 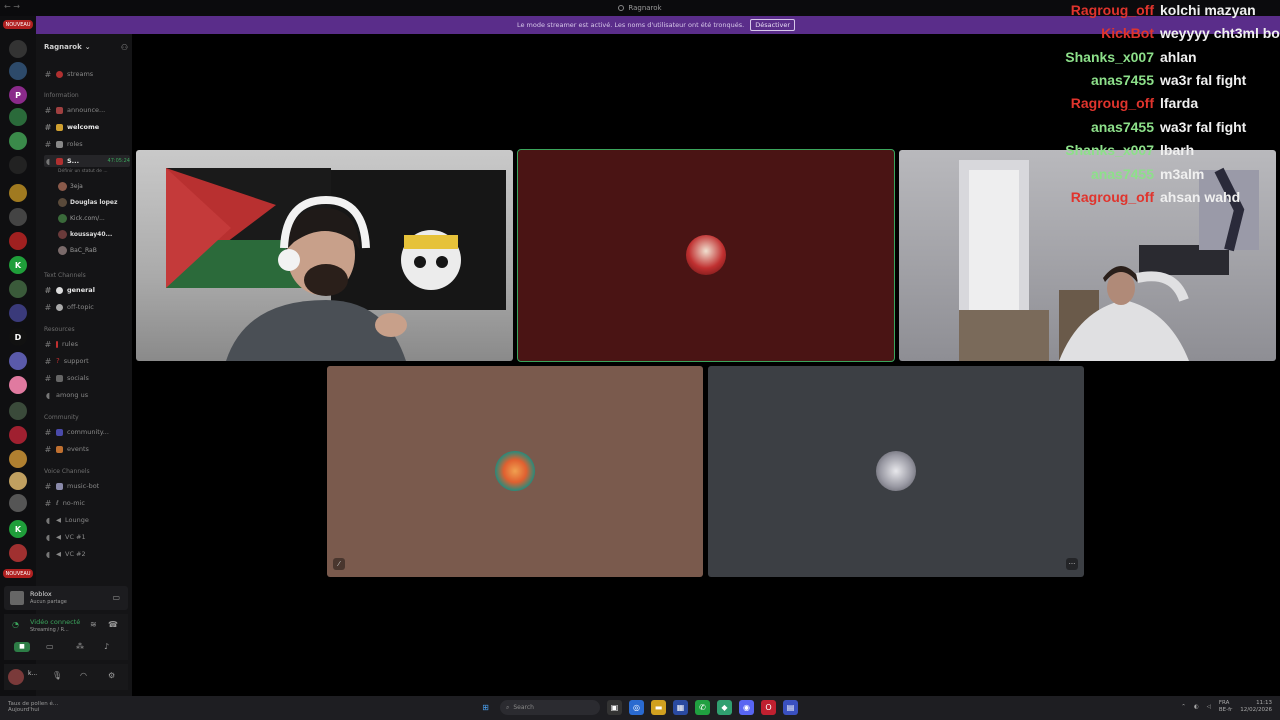 I want to click on whatsapp-icon: ✆, so click(x=702, y=707).